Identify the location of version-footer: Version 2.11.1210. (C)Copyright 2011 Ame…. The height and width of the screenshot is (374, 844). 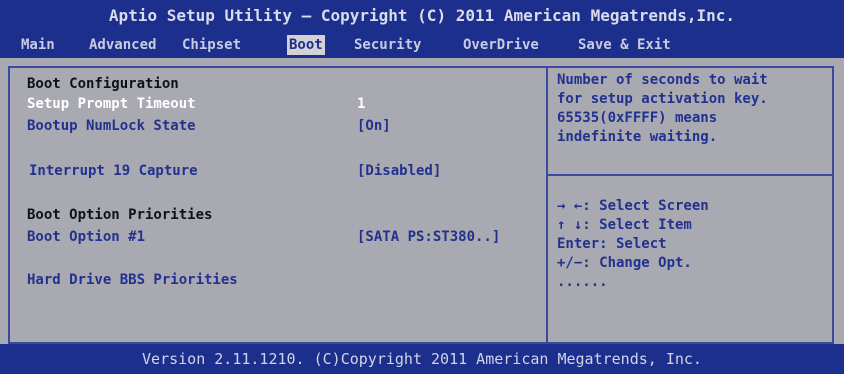
(422, 359).